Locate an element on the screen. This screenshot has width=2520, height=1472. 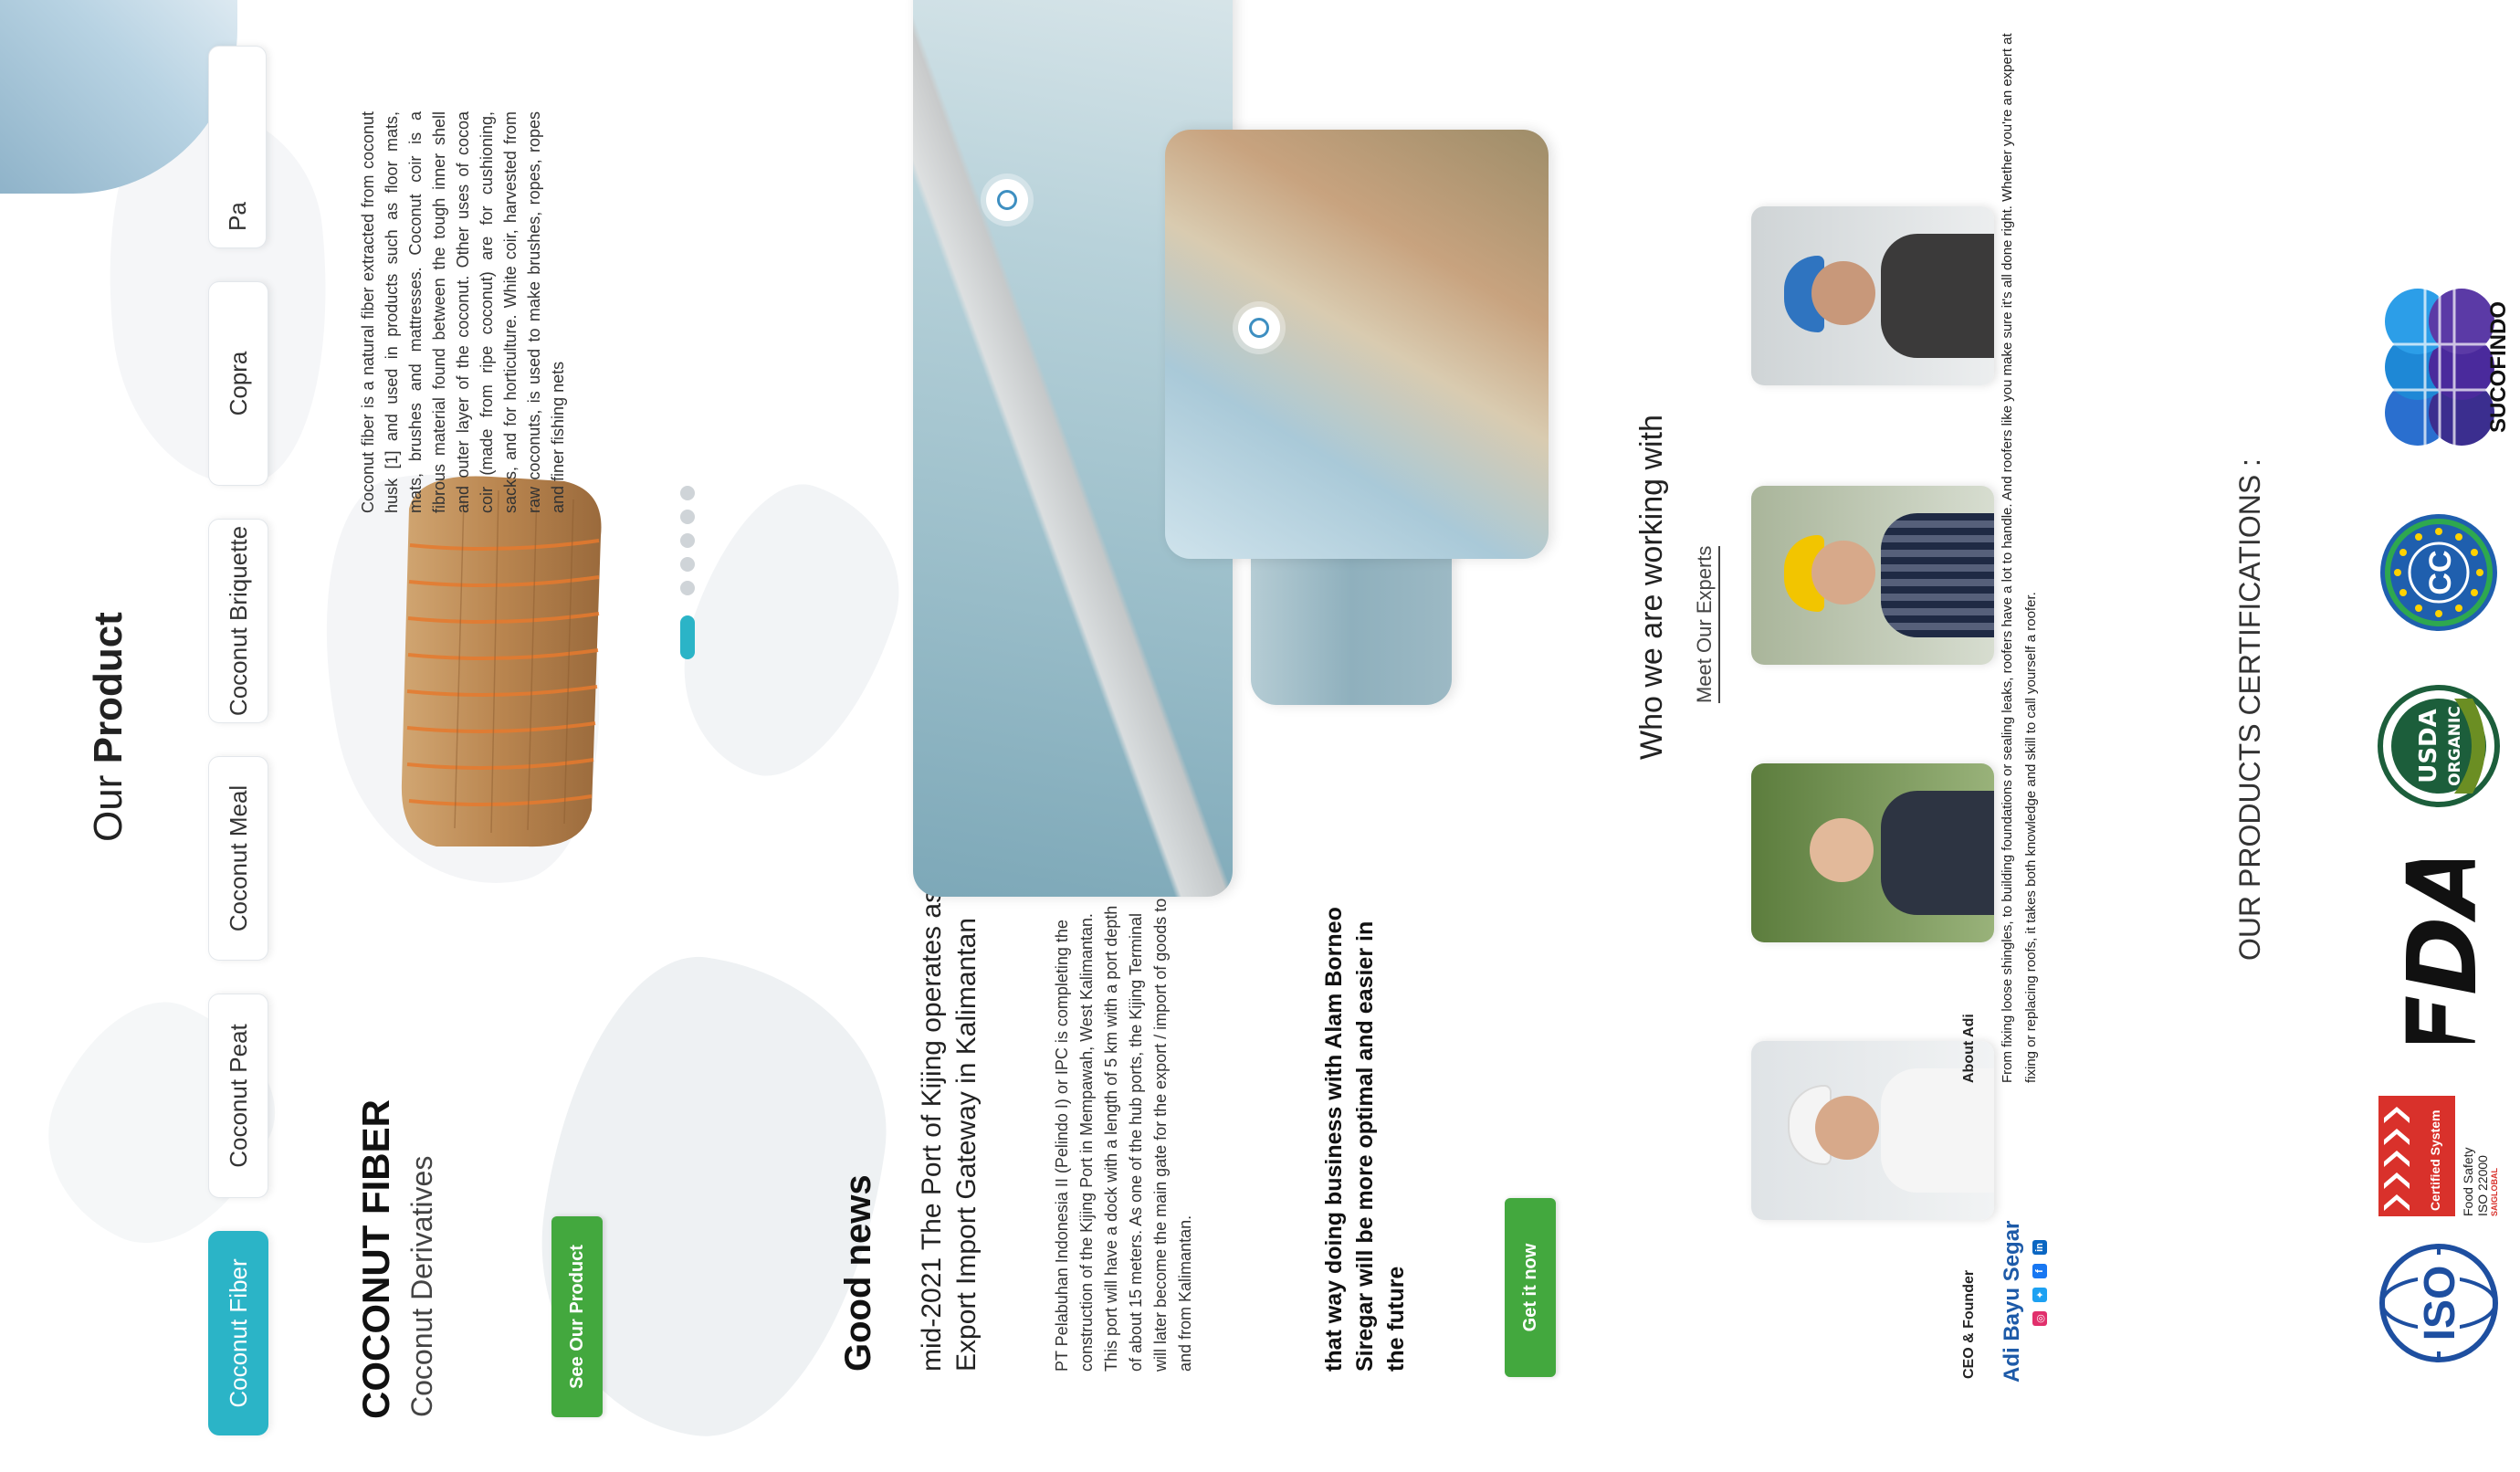
certified-system-label: Certified System is located at coordinates (2435, 1160).